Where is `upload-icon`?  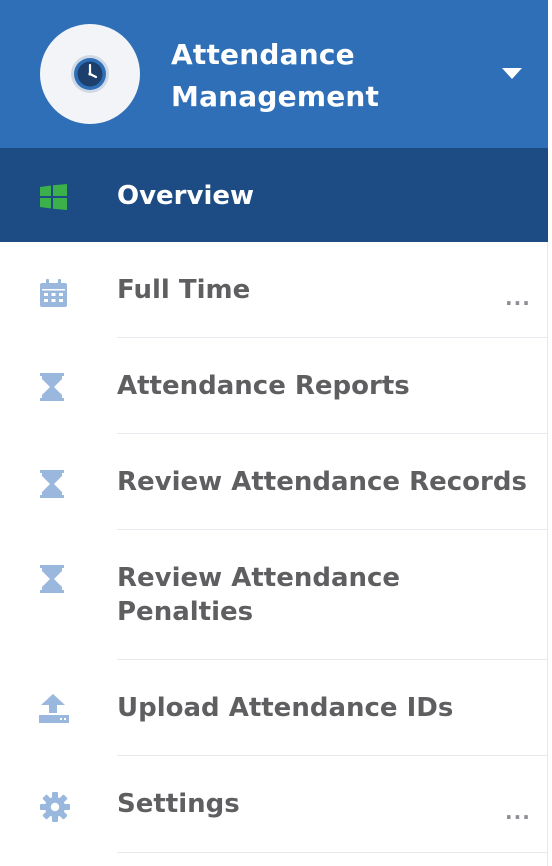 upload-icon is located at coordinates (54, 708).